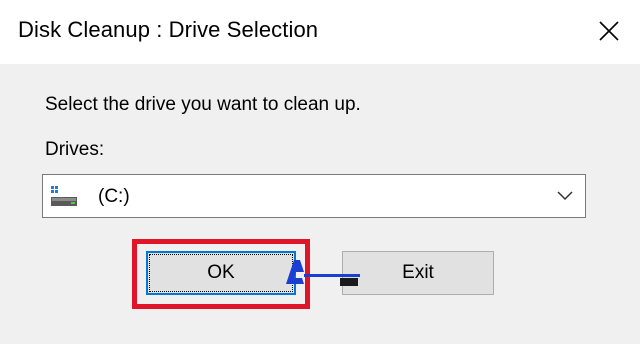  What do you see at coordinates (114, 196) in the screenshot?
I see `selected-drive: (C:)` at bounding box center [114, 196].